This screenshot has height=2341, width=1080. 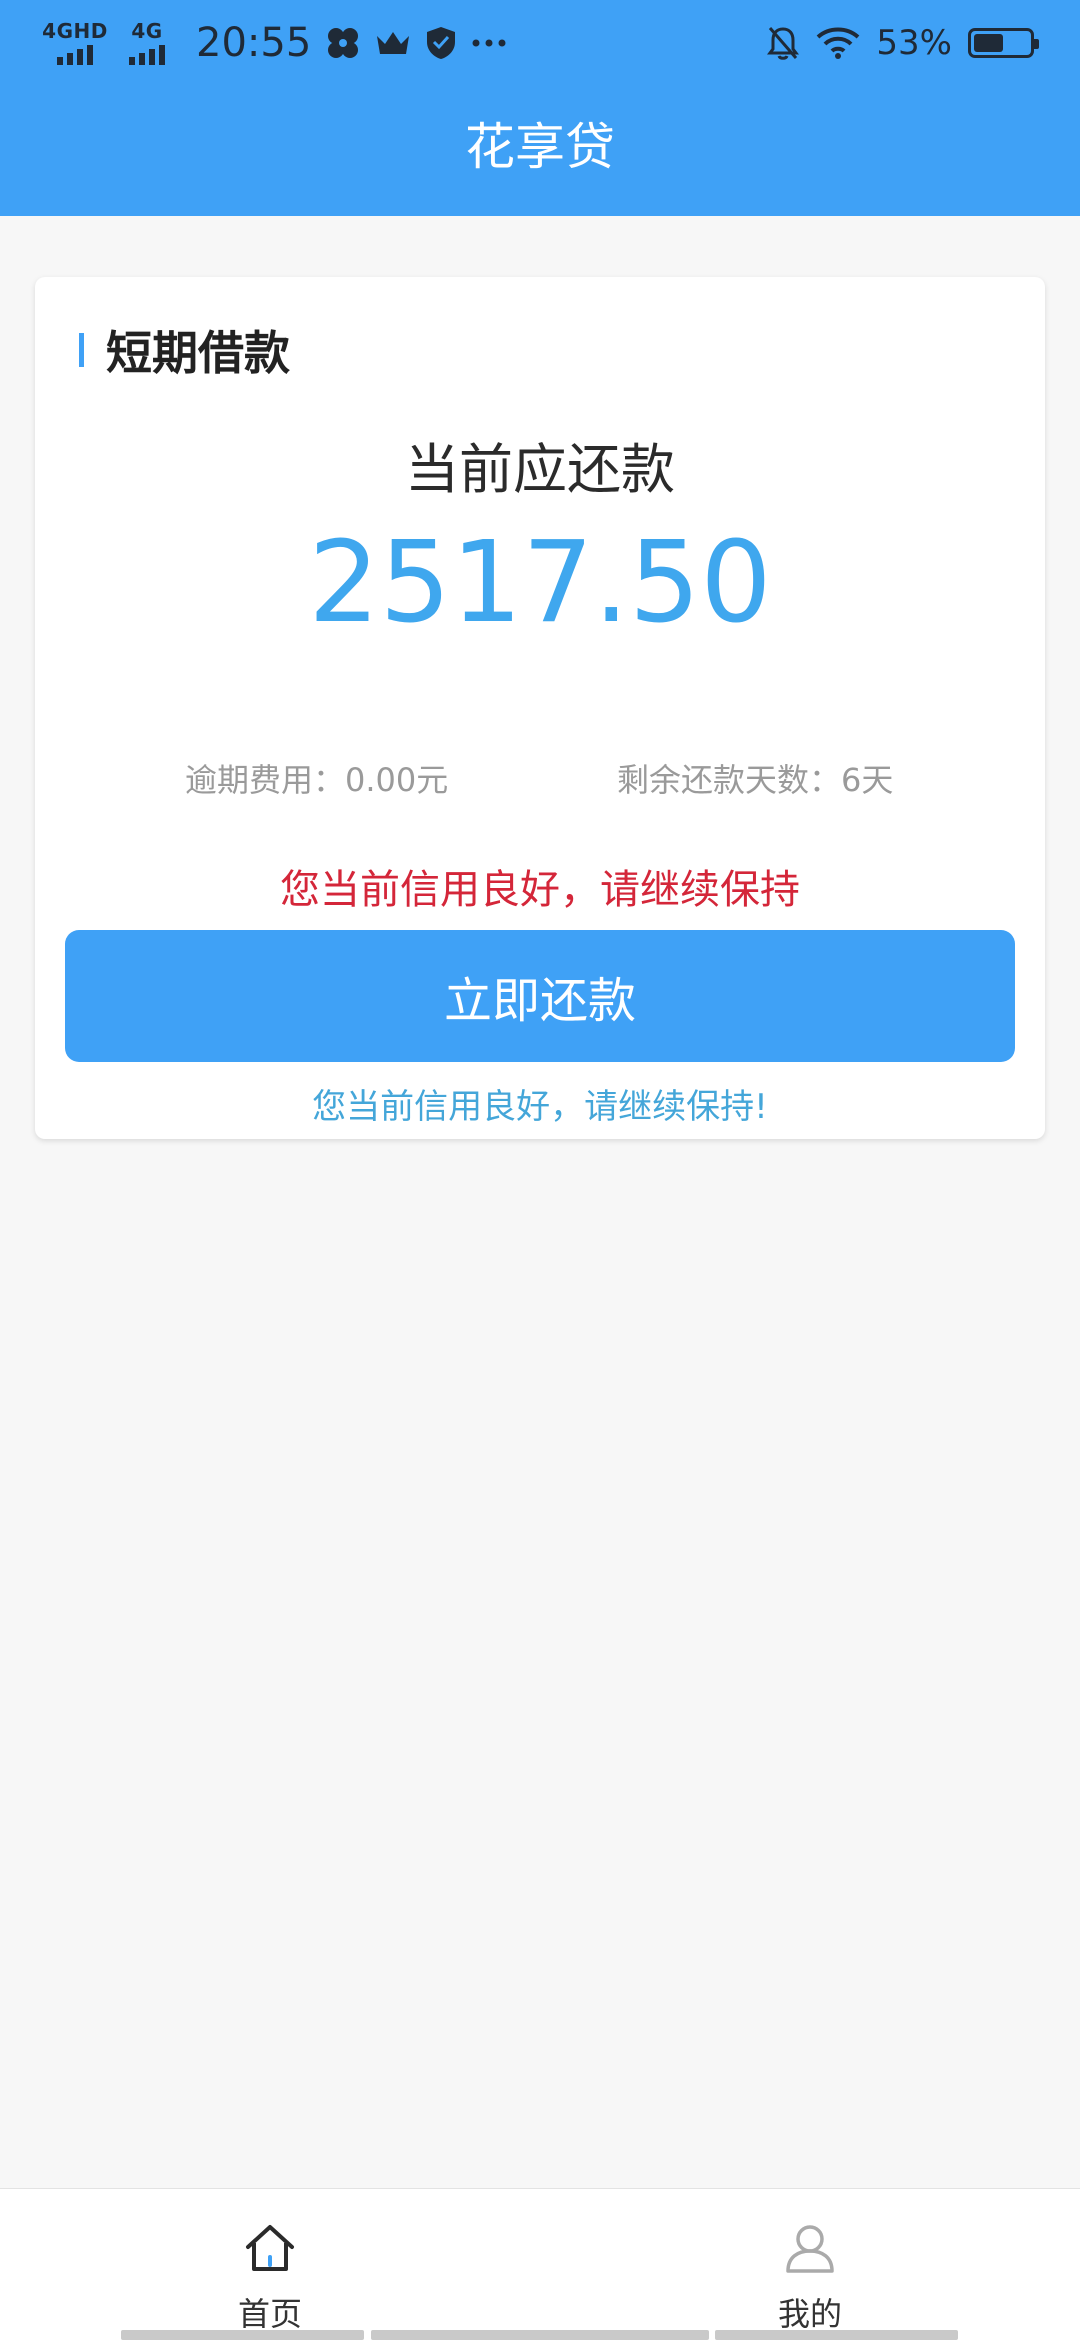 What do you see at coordinates (254, 43) in the screenshot?
I see `status-time: 20:55` at bounding box center [254, 43].